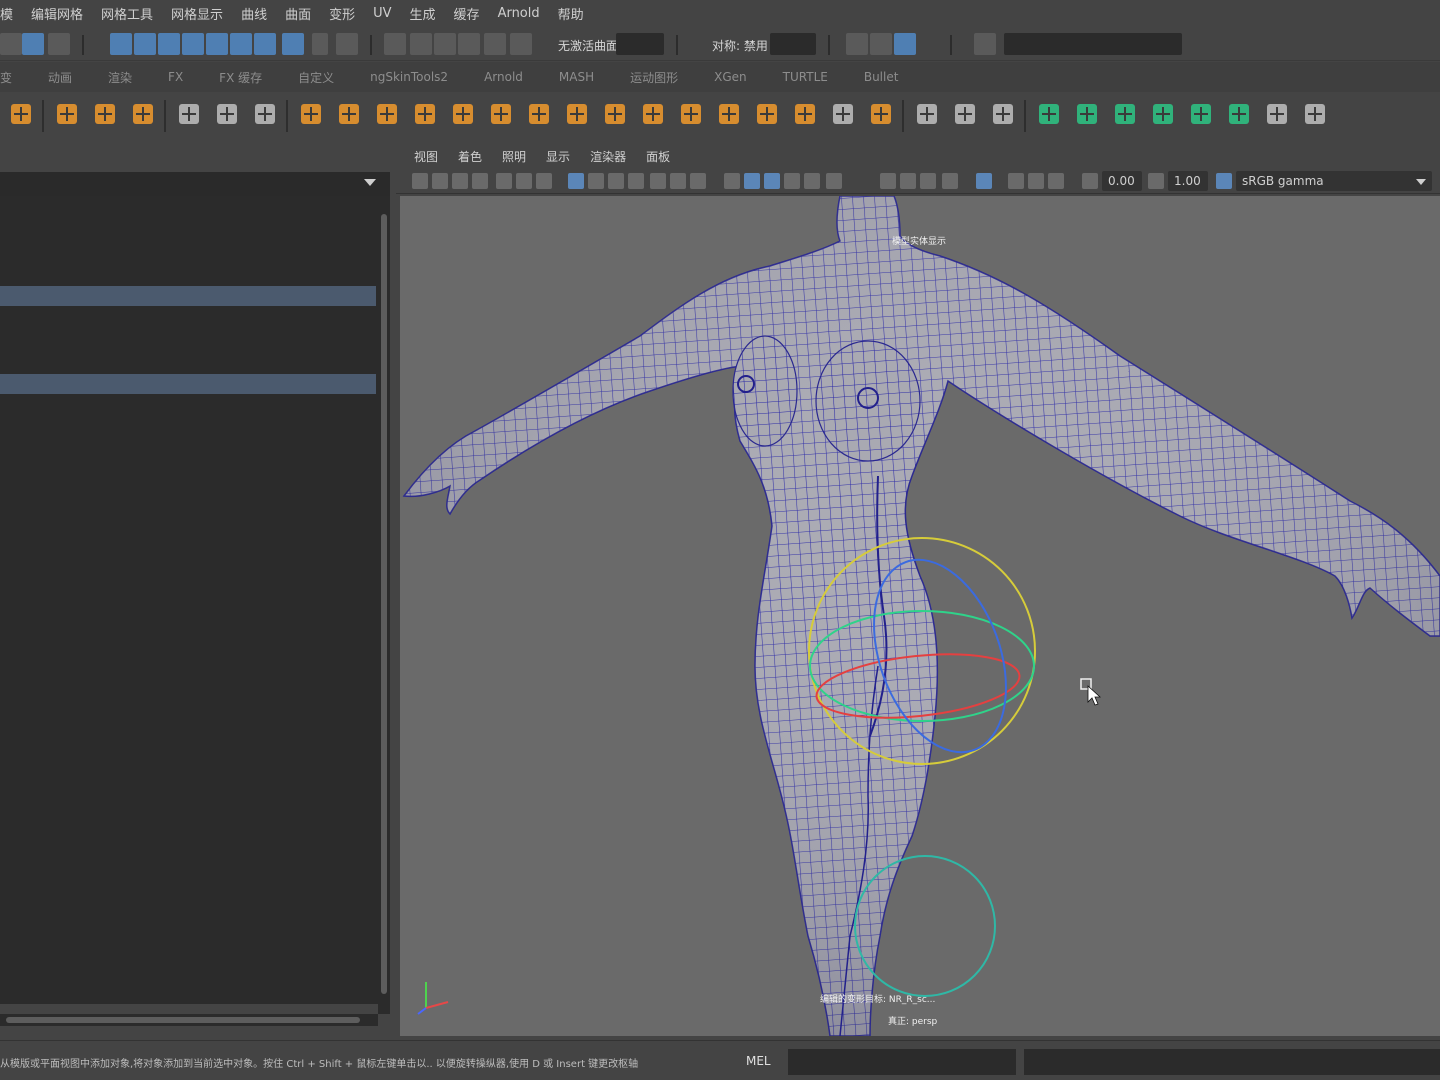 This screenshot has width=1440, height=1080. What do you see at coordinates (120, 77) in the screenshot?
I see `shelf-tab: 渲染` at bounding box center [120, 77].